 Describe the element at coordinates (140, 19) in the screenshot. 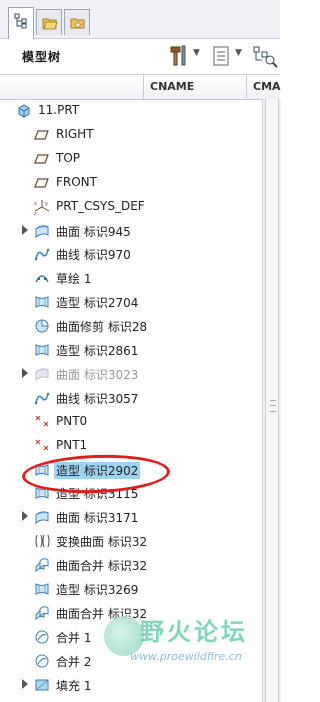

I see `panel-tab-strip` at that location.